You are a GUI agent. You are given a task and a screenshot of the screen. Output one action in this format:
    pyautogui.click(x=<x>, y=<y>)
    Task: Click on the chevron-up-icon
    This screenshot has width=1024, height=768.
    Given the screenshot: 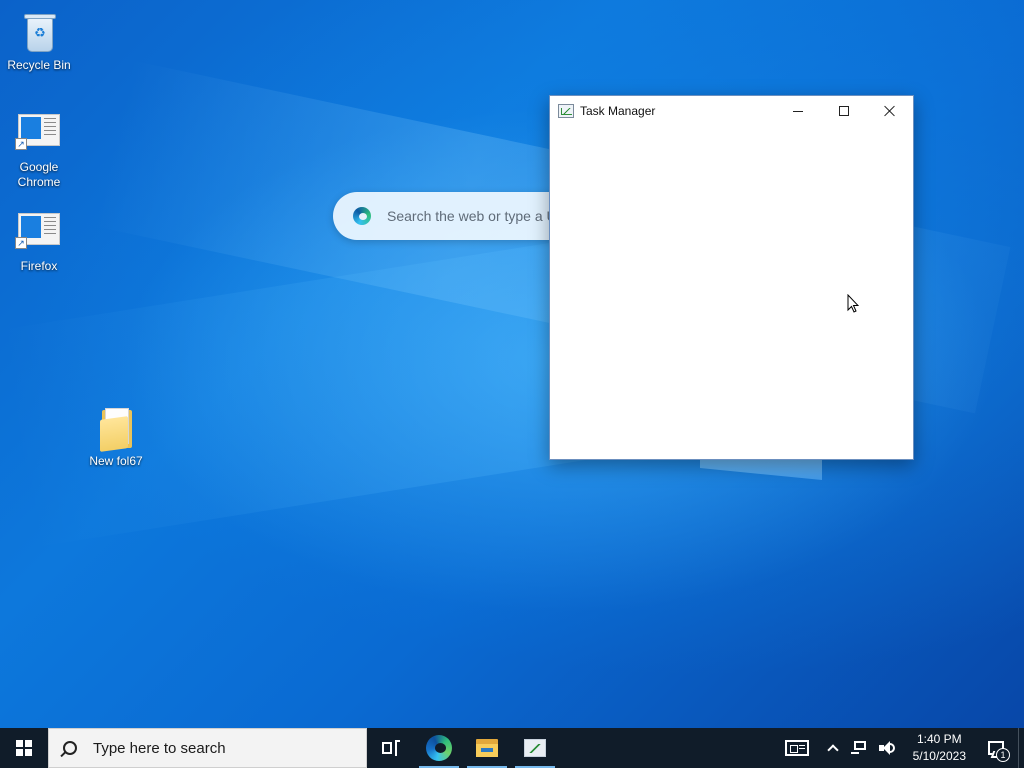 What is the action you would take?
    pyautogui.click(x=832, y=750)
    